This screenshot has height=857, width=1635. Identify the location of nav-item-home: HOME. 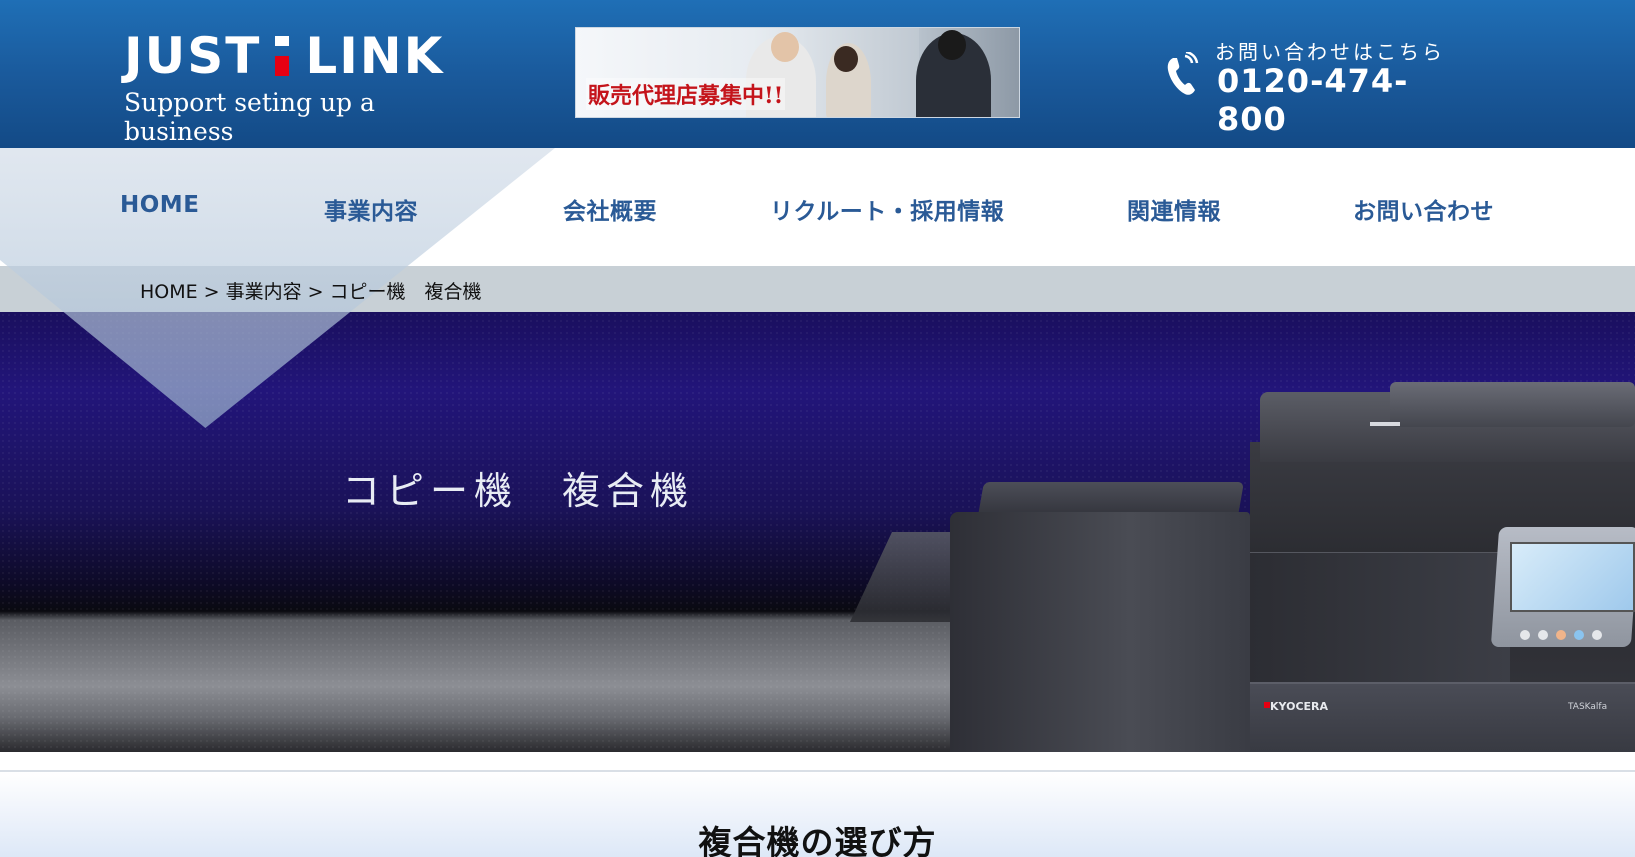
(159, 205).